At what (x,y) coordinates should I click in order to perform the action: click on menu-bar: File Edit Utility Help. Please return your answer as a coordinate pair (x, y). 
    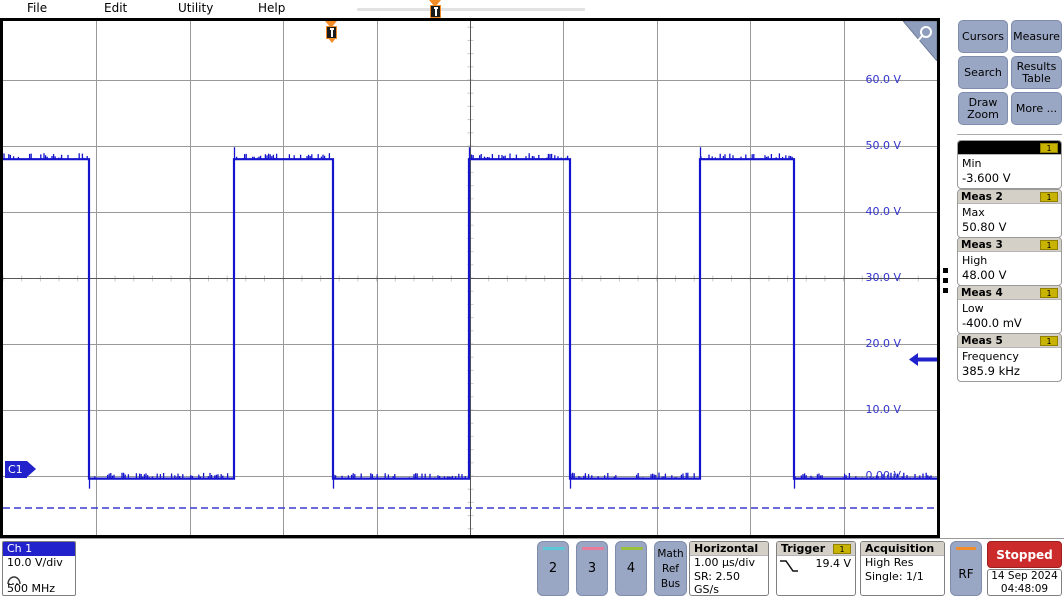
    Looking at the image, I should click on (532, 11).